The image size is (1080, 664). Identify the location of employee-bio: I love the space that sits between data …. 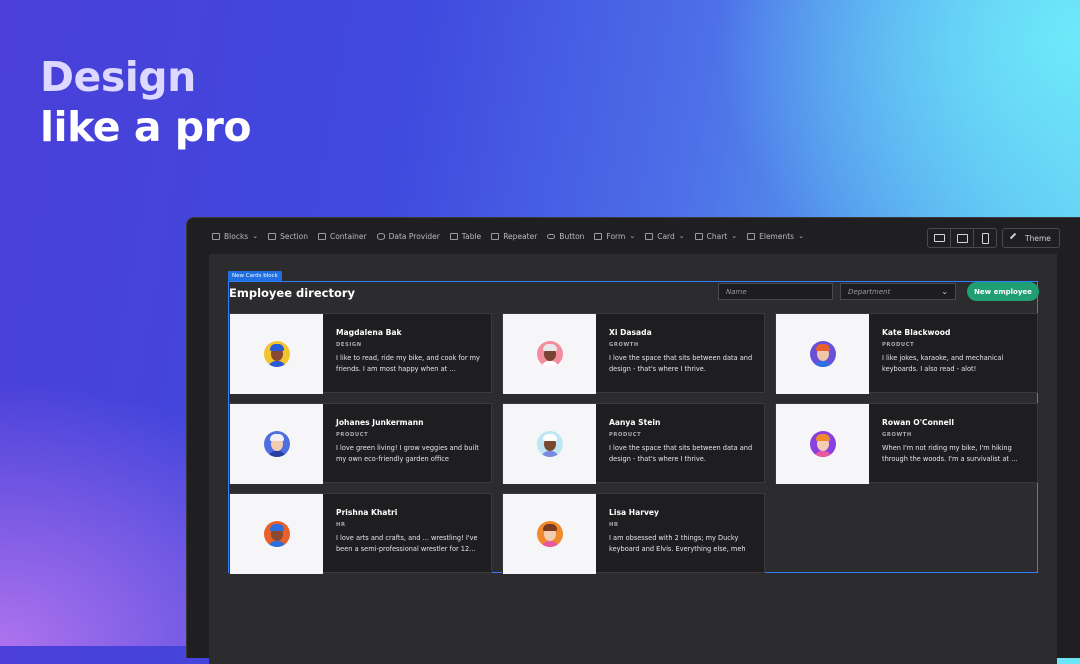
(681, 363).